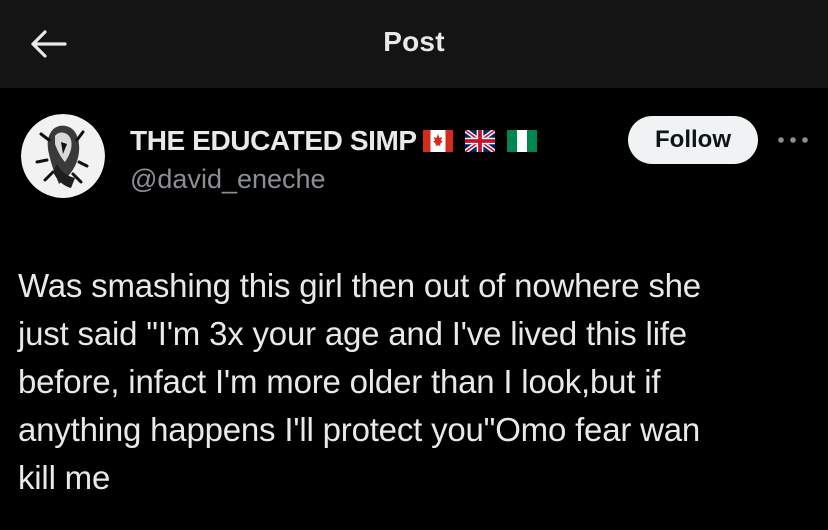  What do you see at coordinates (273, 141) in the screenshot?
I see `author-display-name: THE EDUCATED SIMP` at bounding box center [273, 141].